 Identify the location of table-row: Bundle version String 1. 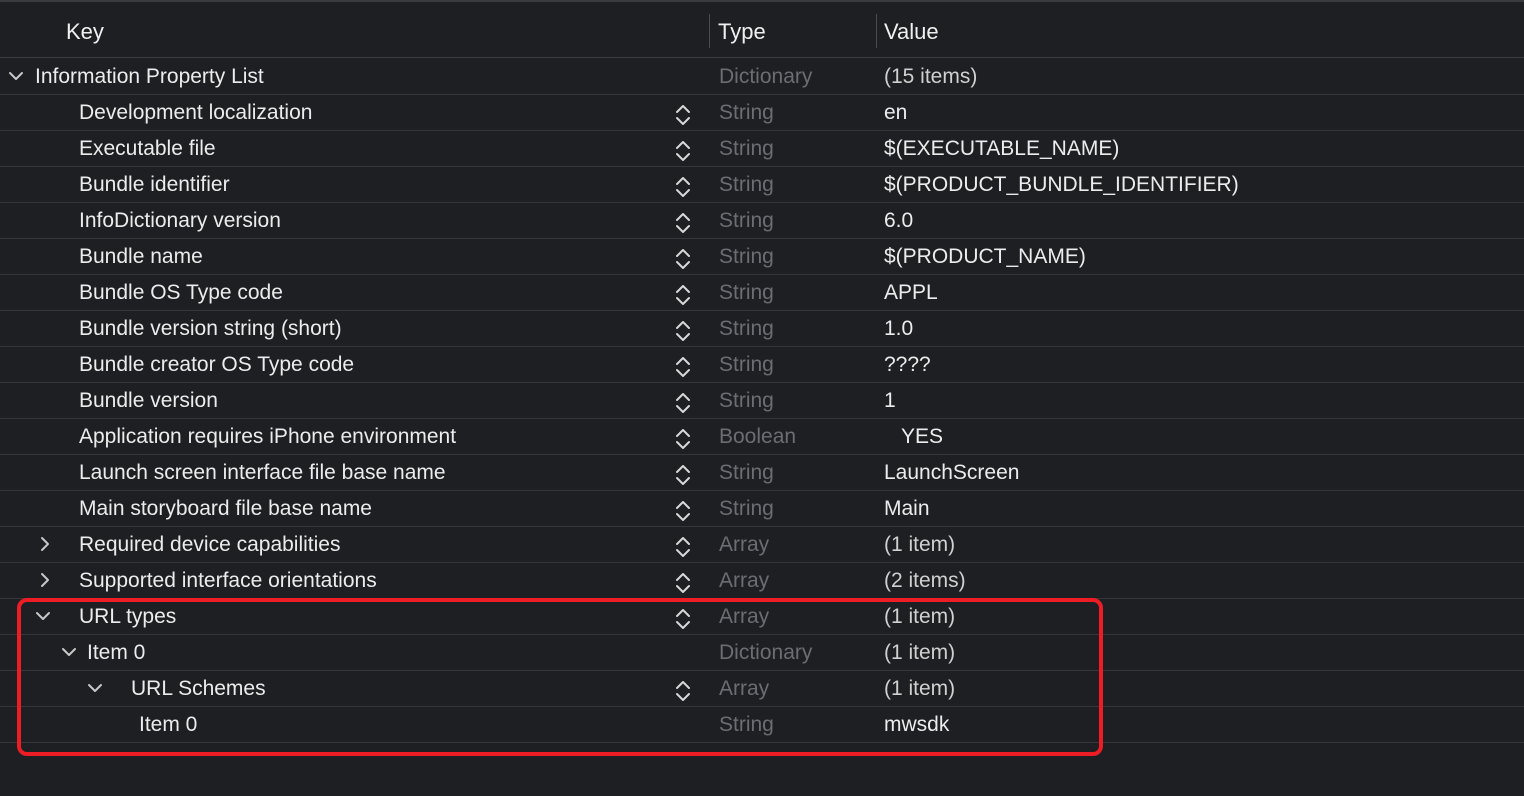
(762, 401).